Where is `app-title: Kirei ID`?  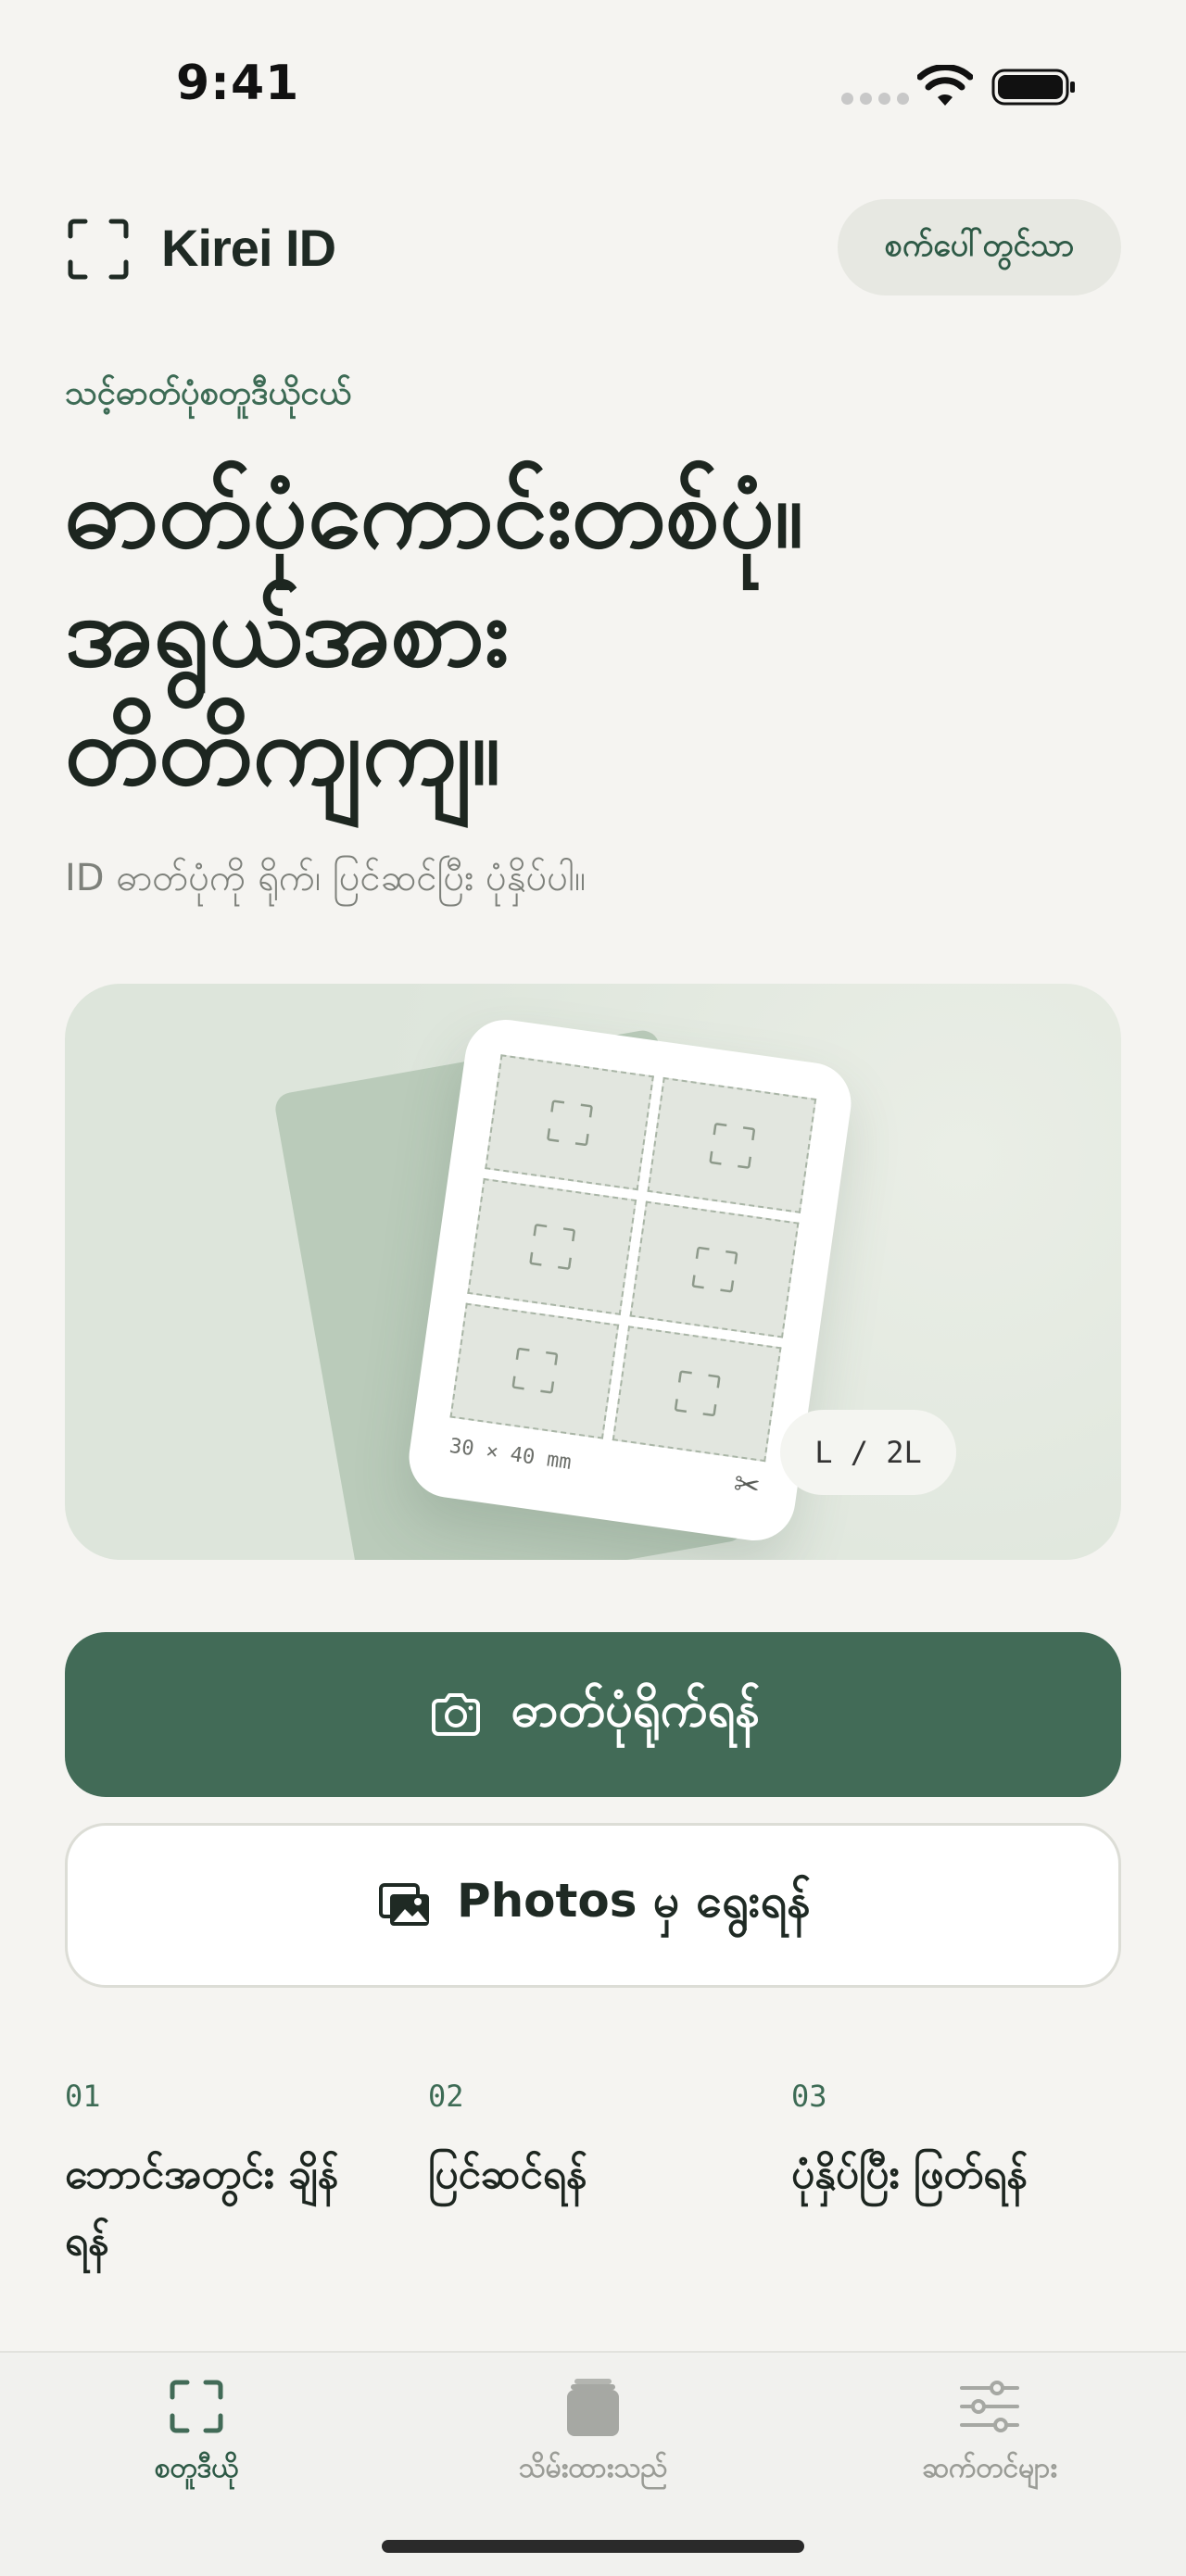
app-title: Kirei ID is located at coordinates (248, 248).